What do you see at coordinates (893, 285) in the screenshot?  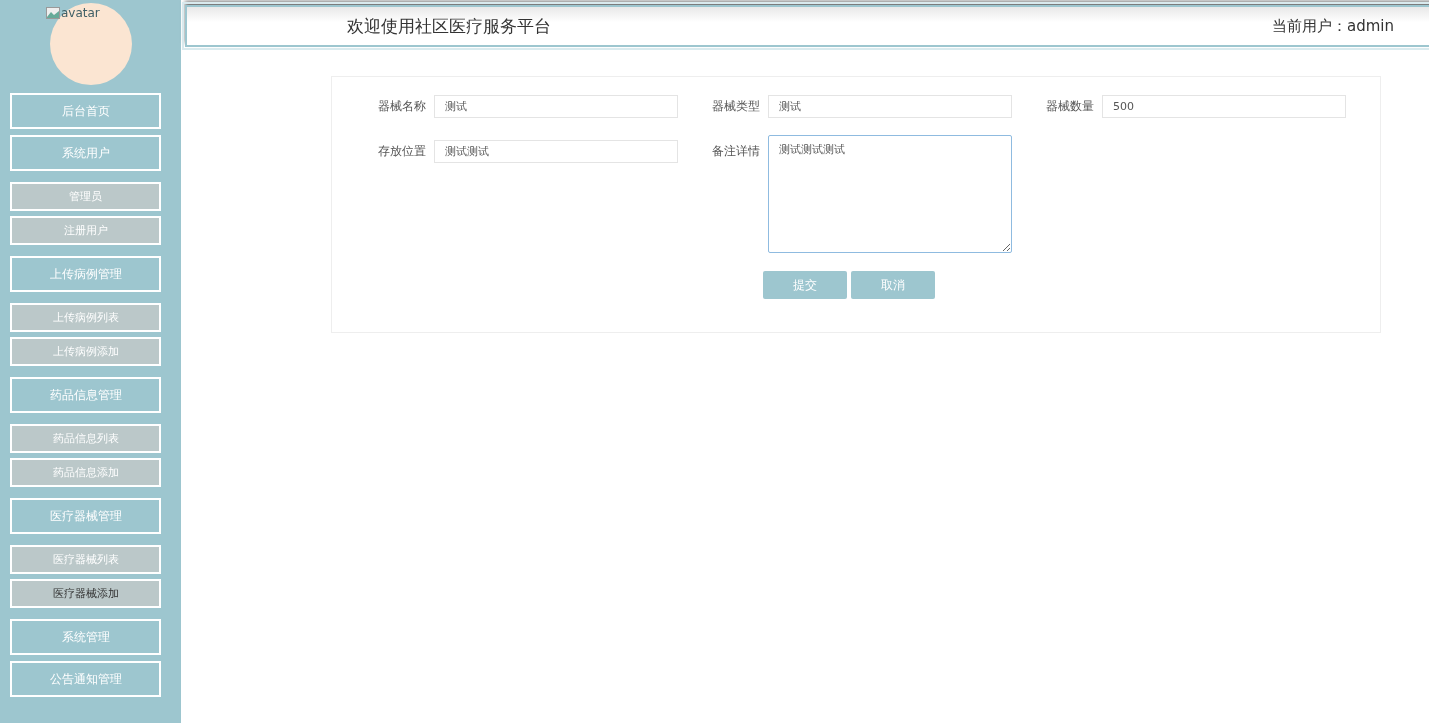 I see `cancel-button: 取消` at bounding box center [893, 285].